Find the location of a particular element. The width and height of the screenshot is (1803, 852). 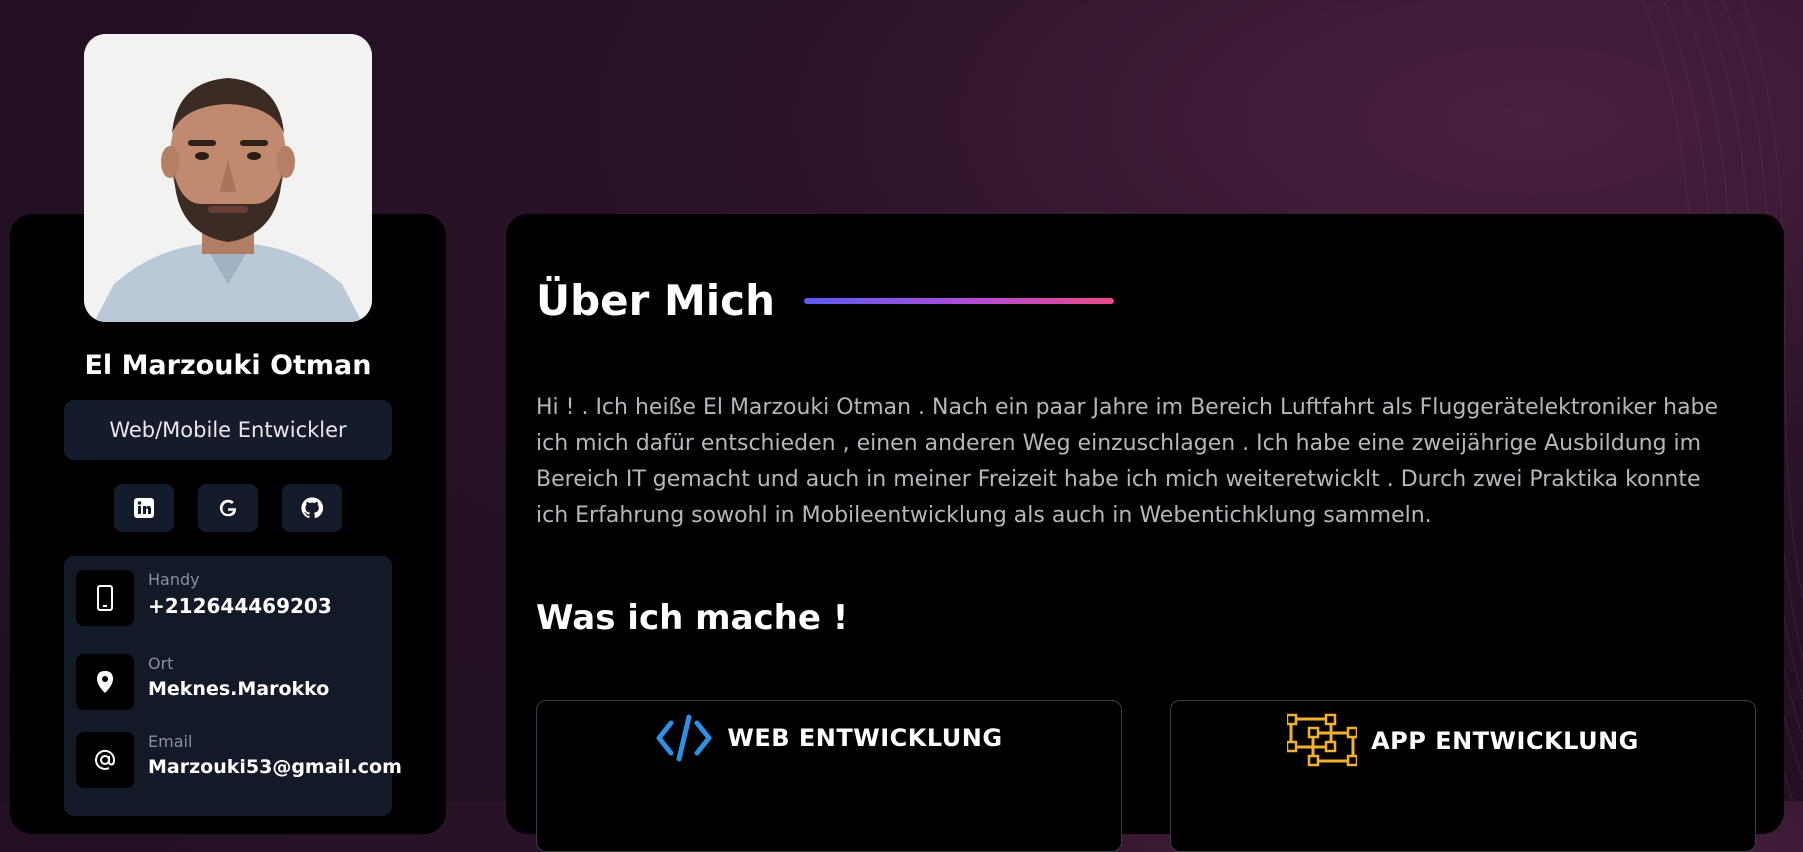

contact-phone-value: +212644469203 is located at coordinates (240, 606).